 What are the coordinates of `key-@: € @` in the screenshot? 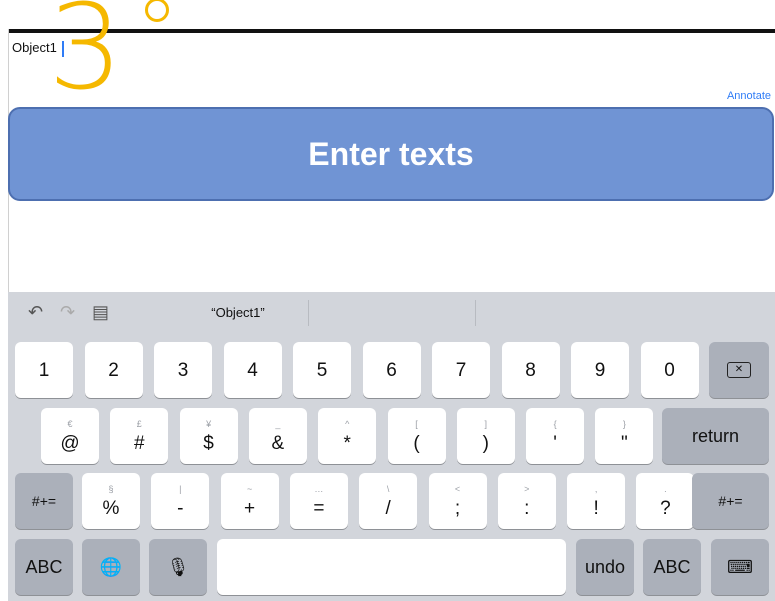 It's located at (70, 436).